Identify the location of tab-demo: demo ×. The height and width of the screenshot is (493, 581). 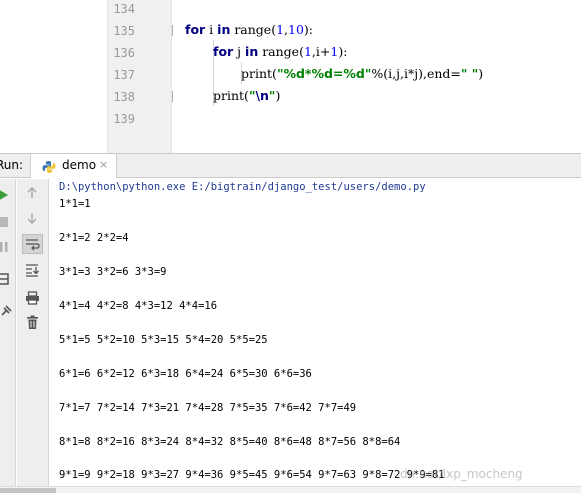
(73, 166).